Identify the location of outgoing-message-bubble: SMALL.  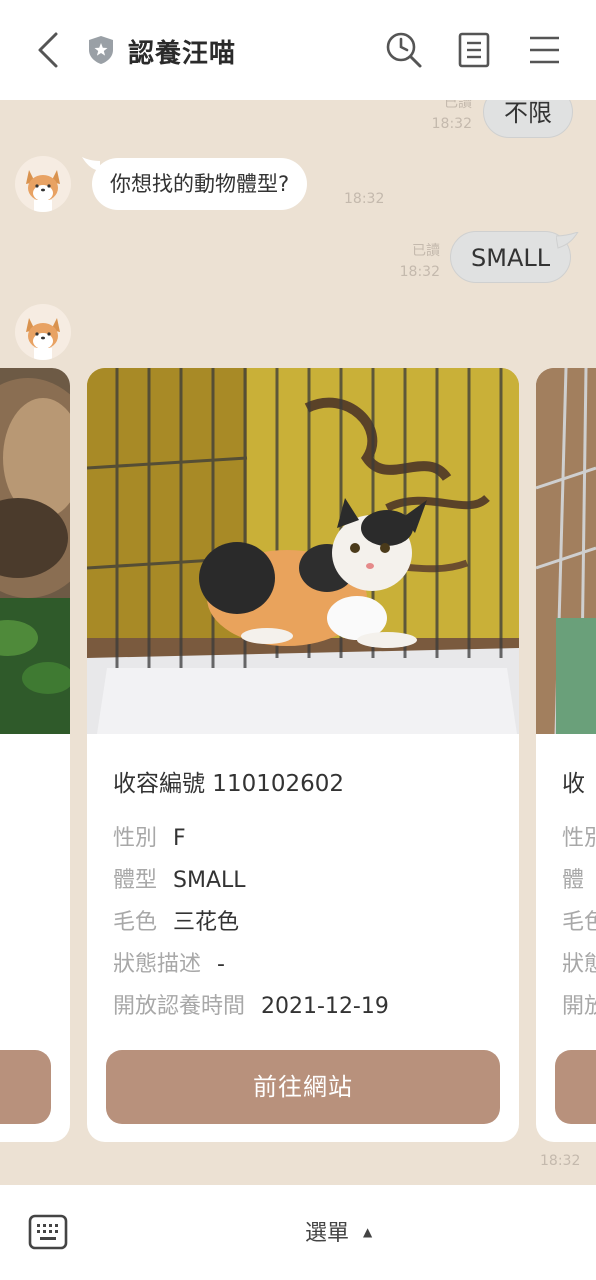
(511, 257).